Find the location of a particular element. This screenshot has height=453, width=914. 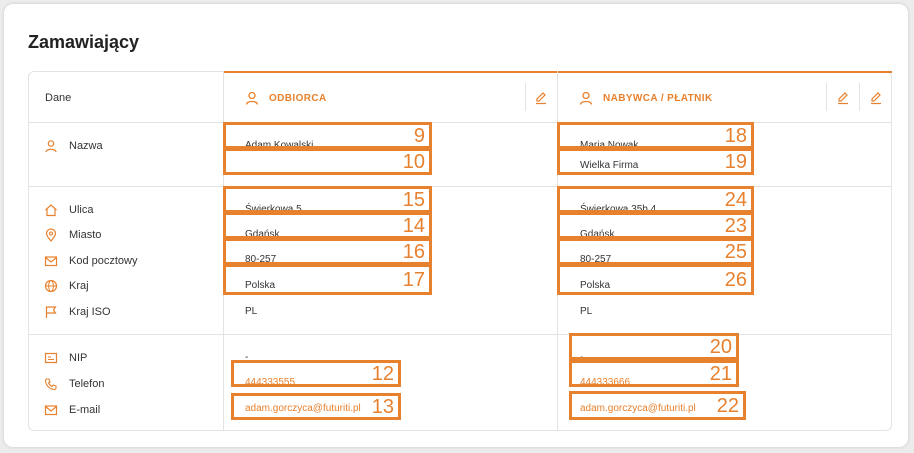

annotation-box: 16 is located at coordinates (327, 251).